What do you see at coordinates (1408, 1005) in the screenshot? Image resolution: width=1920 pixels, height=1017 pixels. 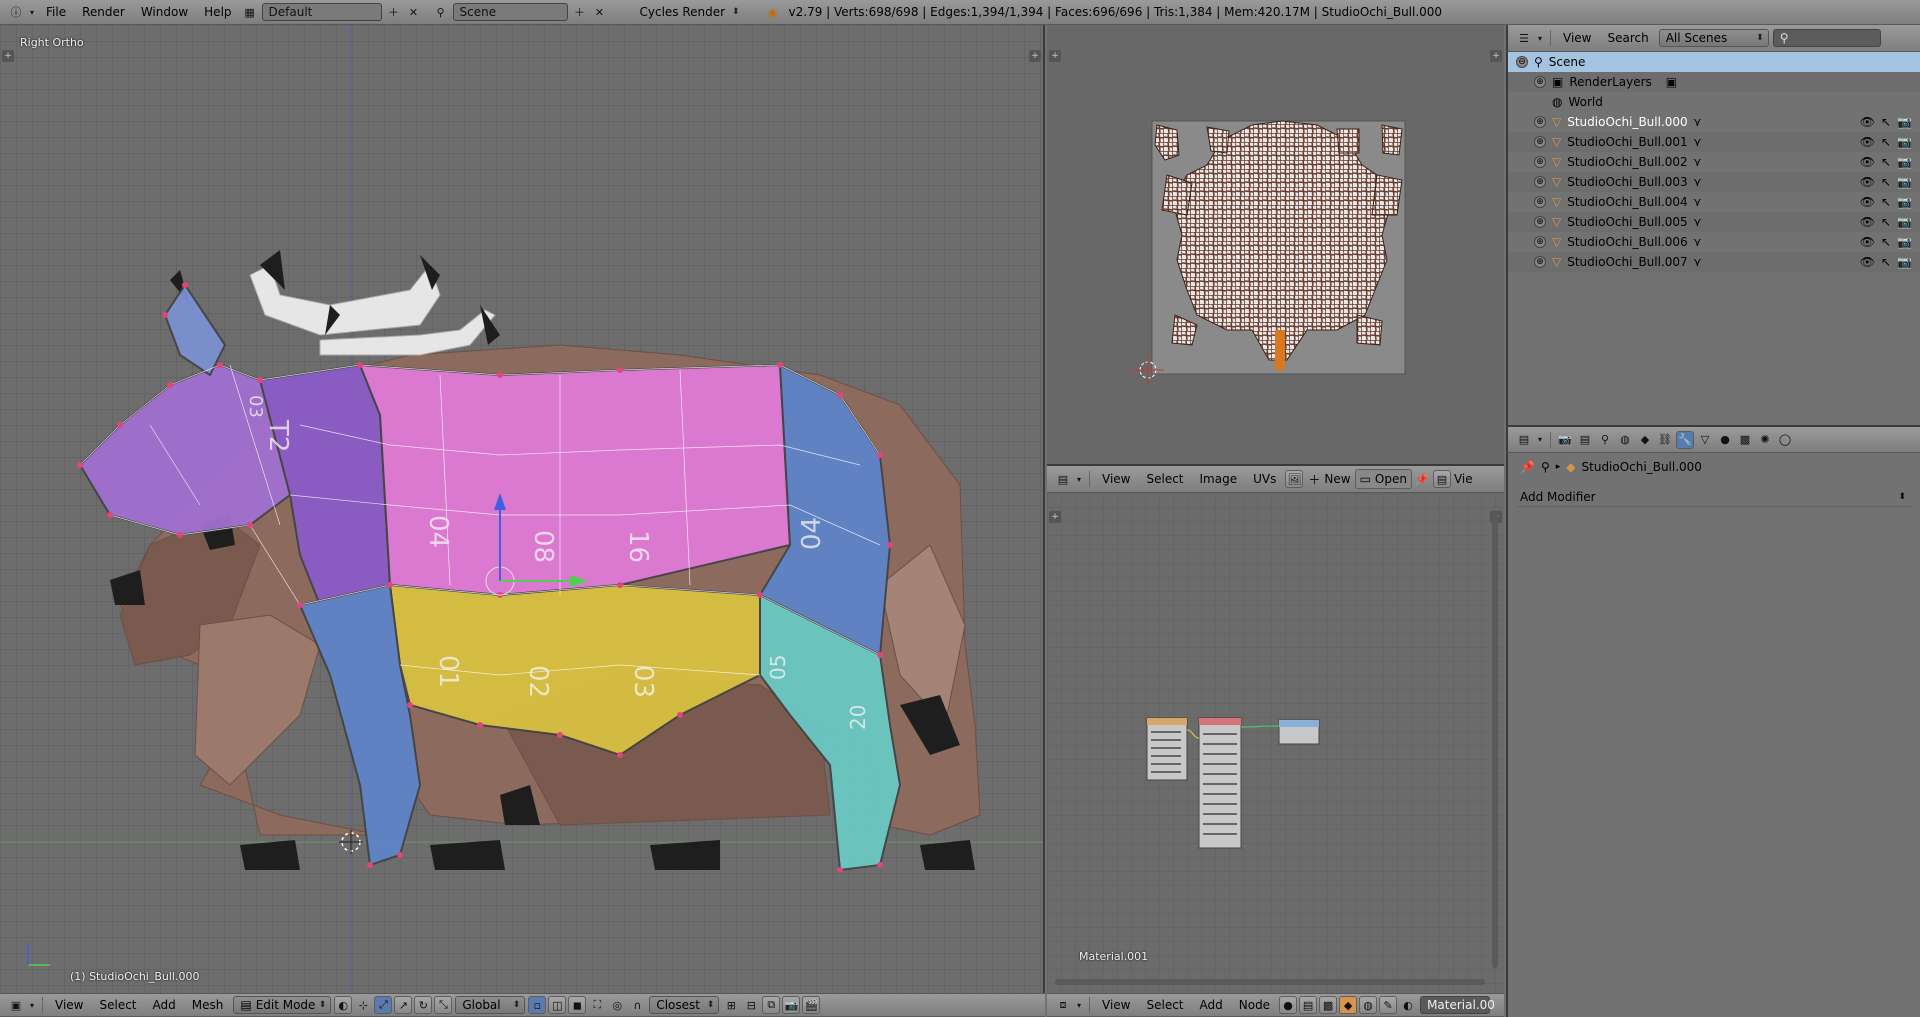 I see `material-browse-icon: ◐` at bounding box center [1408, 1005].